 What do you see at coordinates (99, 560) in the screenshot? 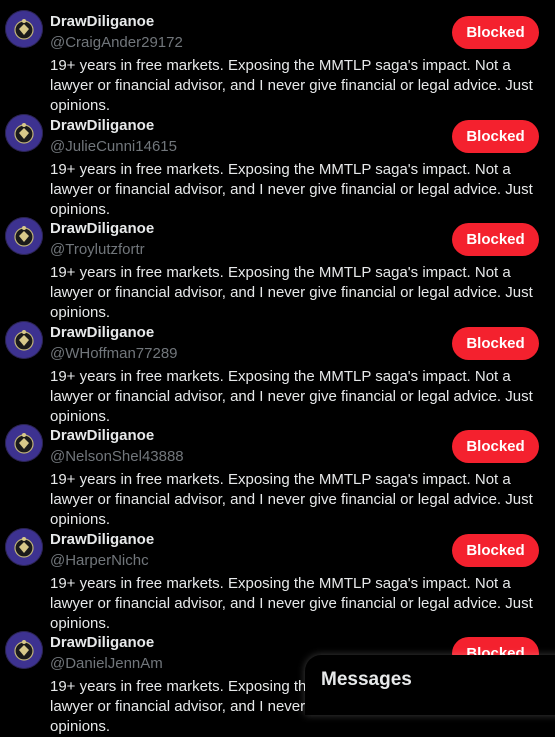
I see `user-handle: @HarperNichc` at bounding box center [99, 560].